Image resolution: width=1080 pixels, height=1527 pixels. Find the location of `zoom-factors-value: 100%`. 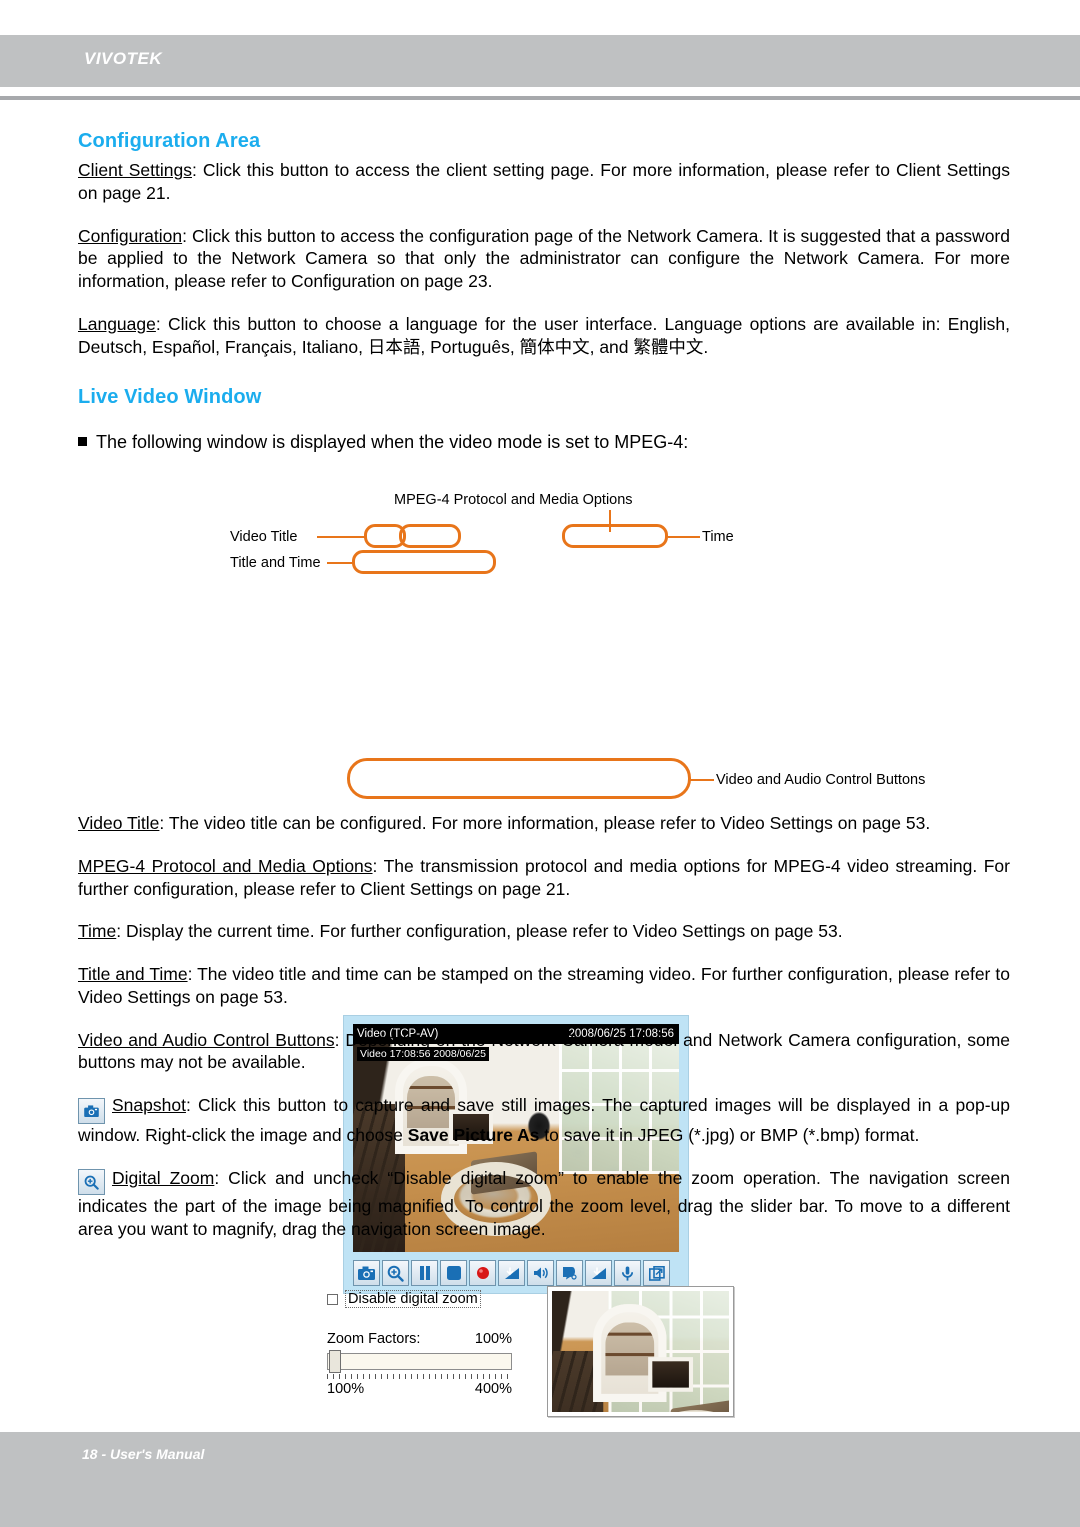

zoom-factors-value: 100% is located at coordinates (493, 1339).